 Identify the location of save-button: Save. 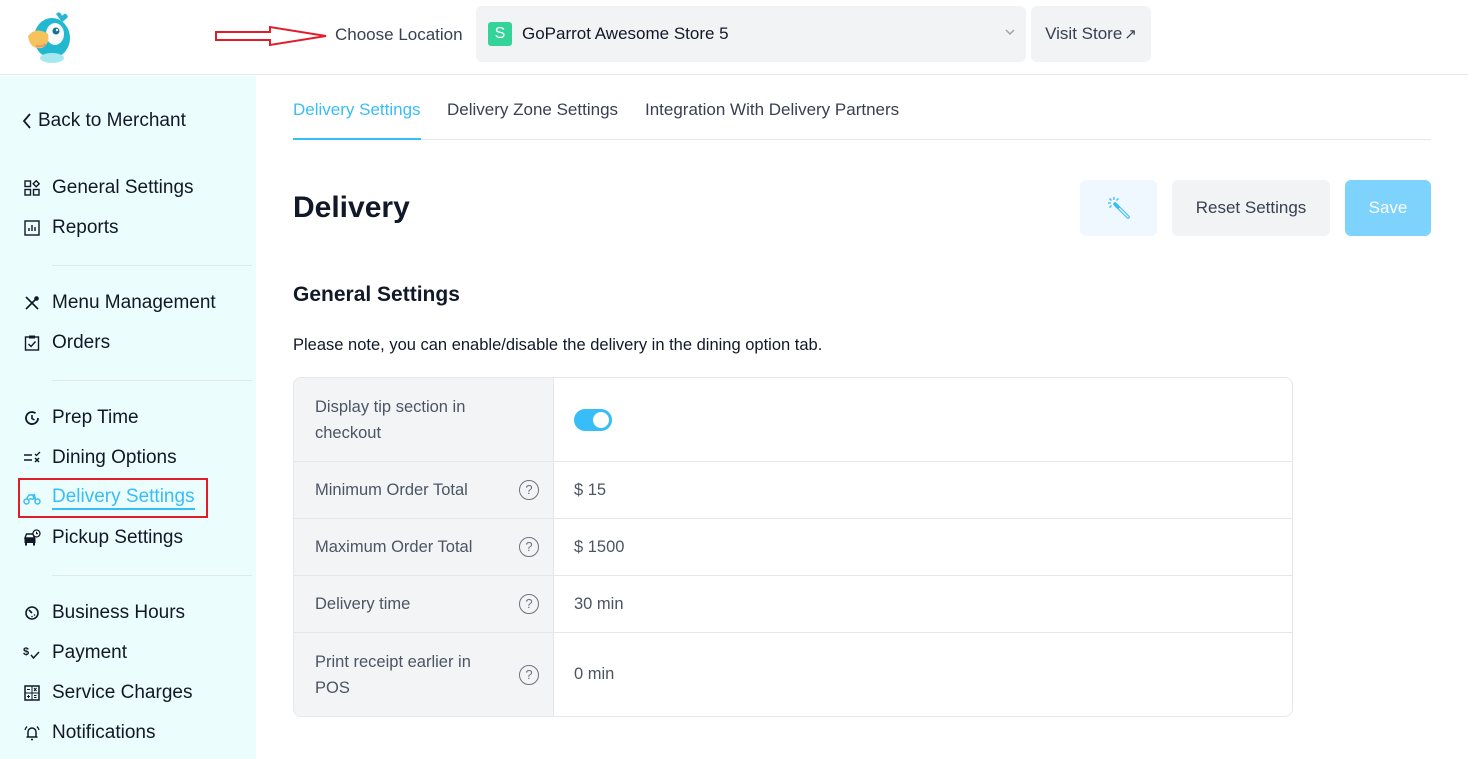
(1388, 208).